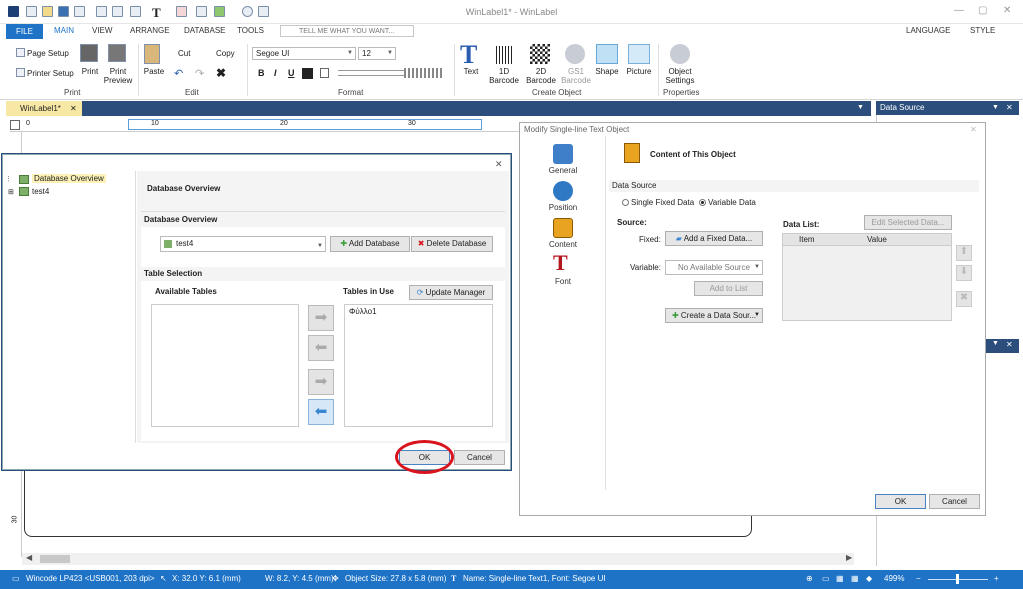 Image resolution: width=1023 pixels, height=589 pixels. Describe the element at coordinates (840, 578) in the screenshot. I see `fit-page-icon: ▦` at that location.